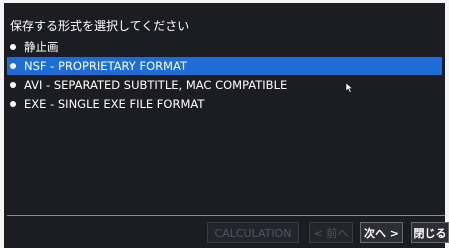 This screenshot has height=248, width=449. Describe the element at coordinates (331, 232) in the screenshot. I see `prev-button: < 前へ` at that location.